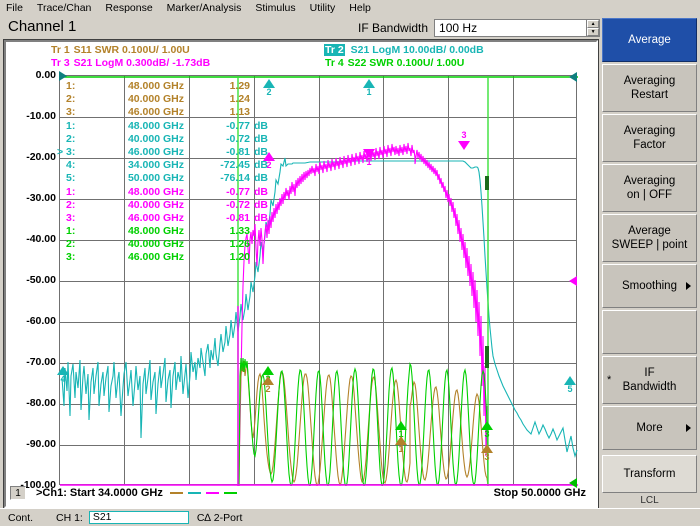  Describe the element at coordinates (166, 244) in the screenshot. I see `marker-row: 2: 40.000 GHz 1.26` at that location.